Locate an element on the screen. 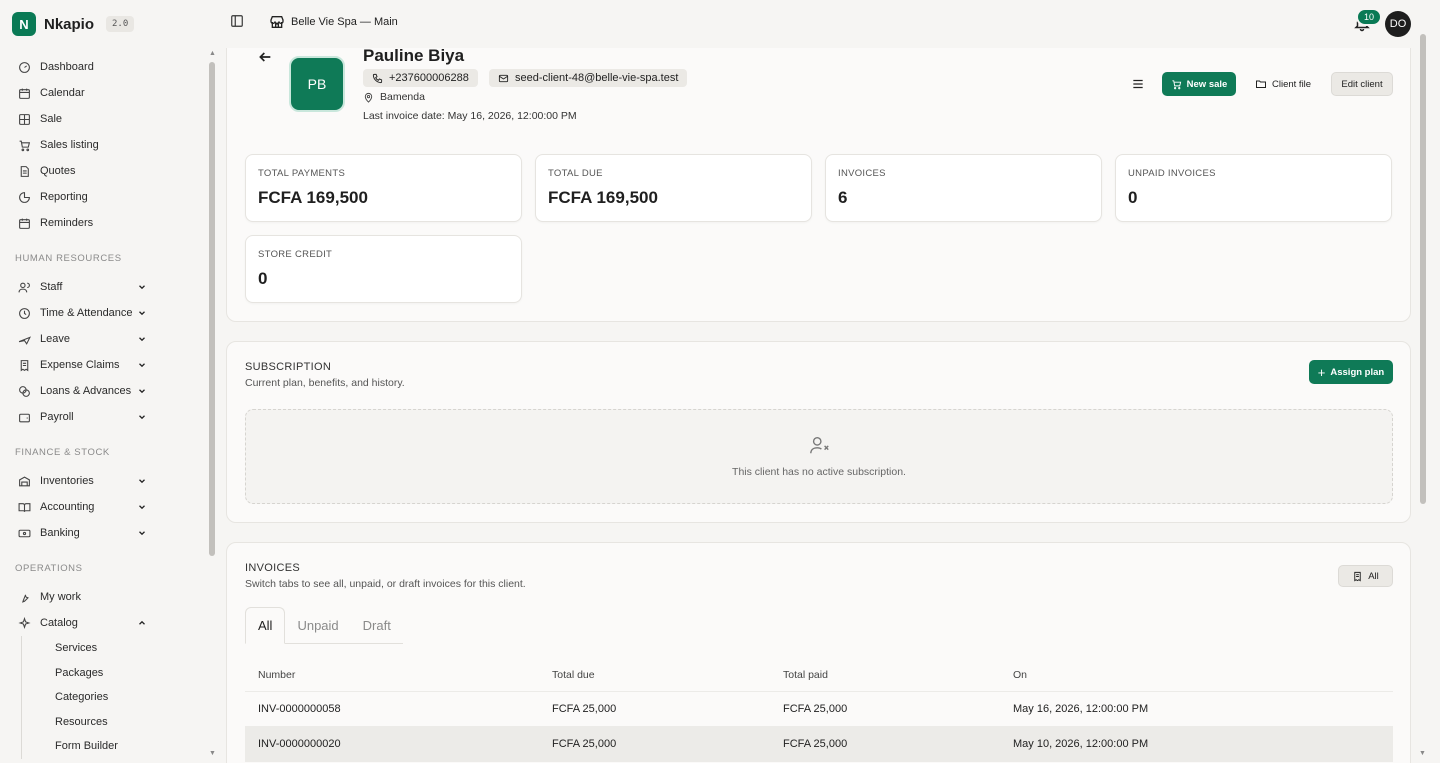 Image resolution: width=1440 pixels, height=763 pixels. tab-draft: Draft is located at coordinates (377, 625).